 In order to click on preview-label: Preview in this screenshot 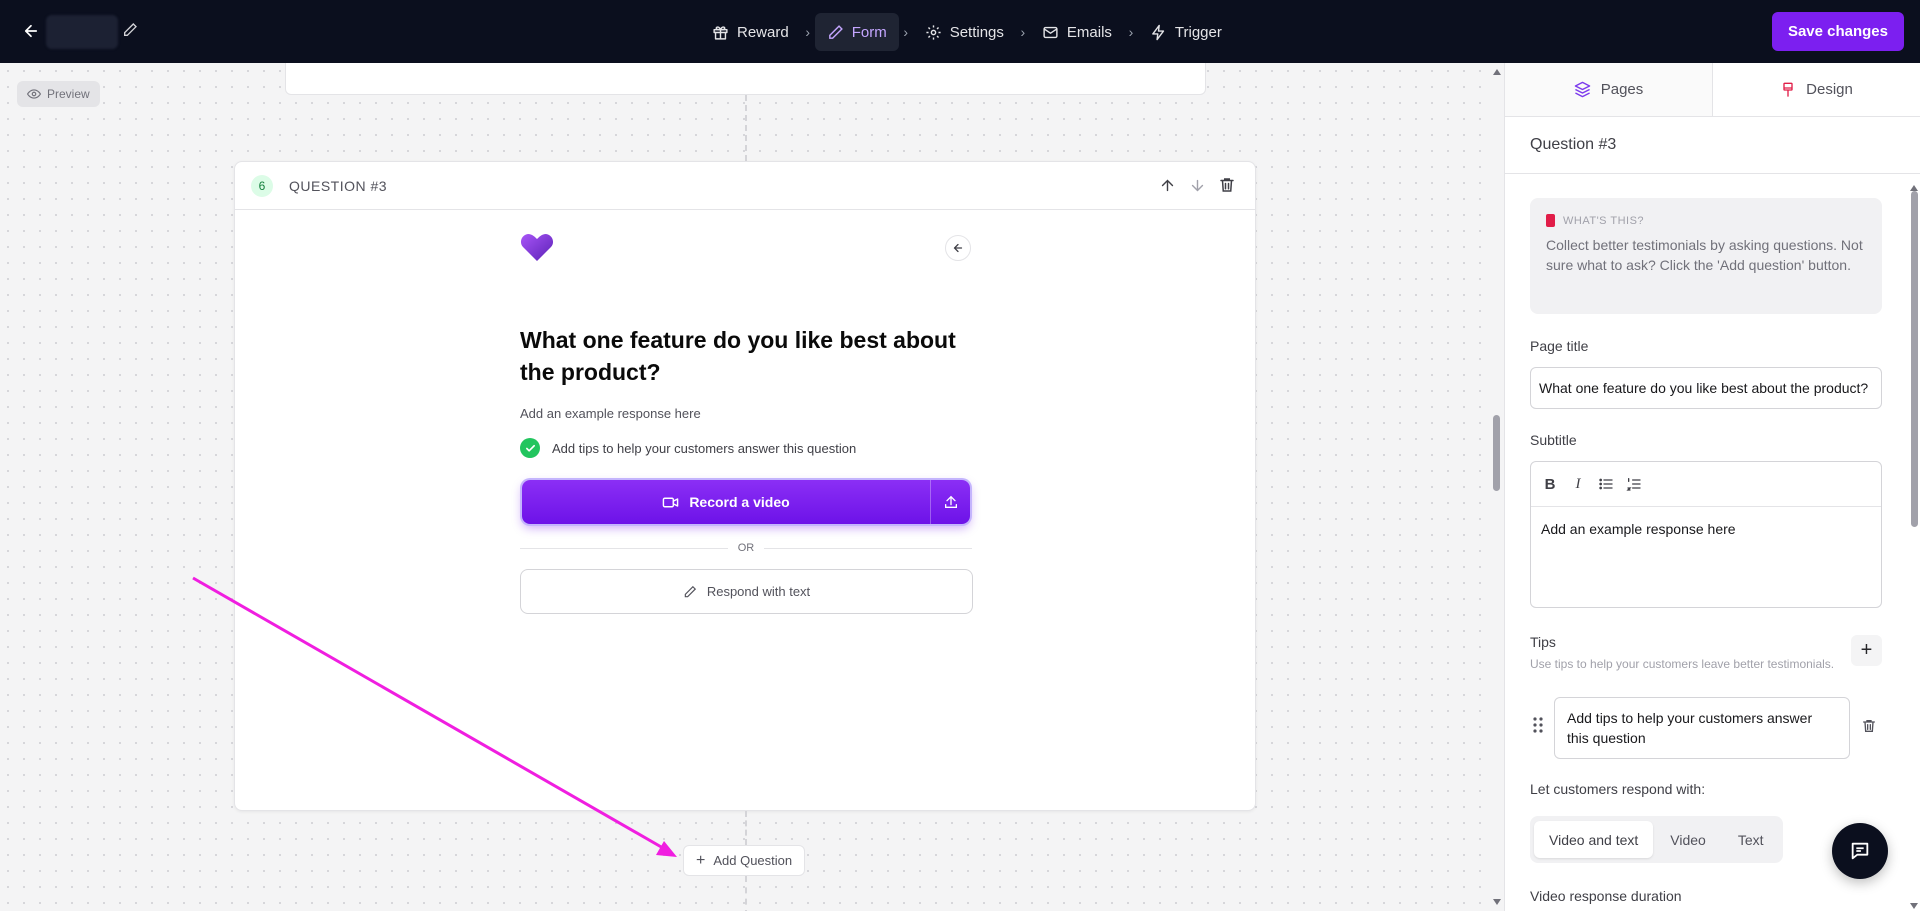, I will do `click(68, 94)`.